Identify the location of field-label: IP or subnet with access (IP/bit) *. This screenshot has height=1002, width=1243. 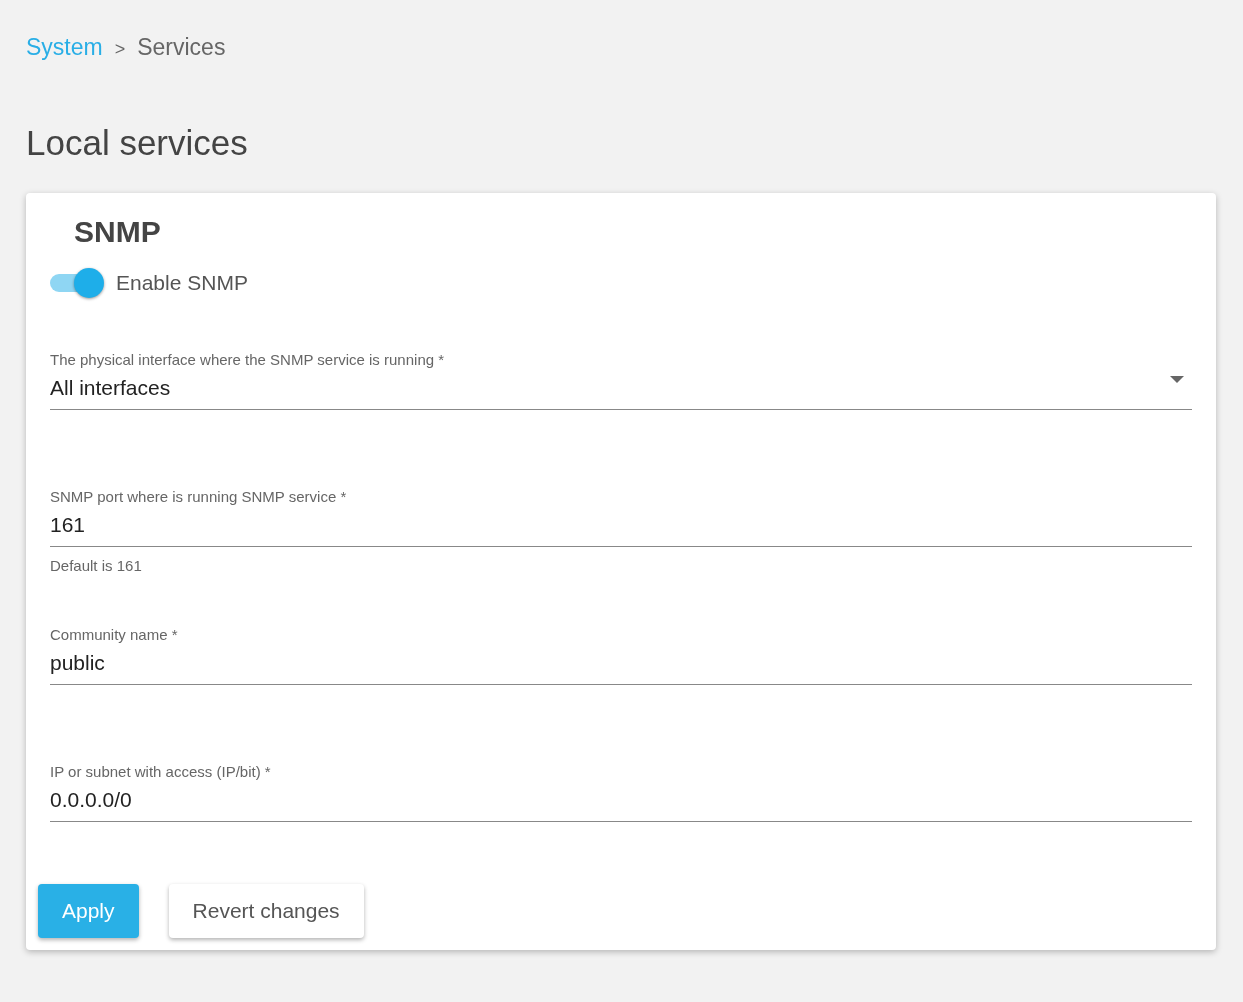
(161, 771).